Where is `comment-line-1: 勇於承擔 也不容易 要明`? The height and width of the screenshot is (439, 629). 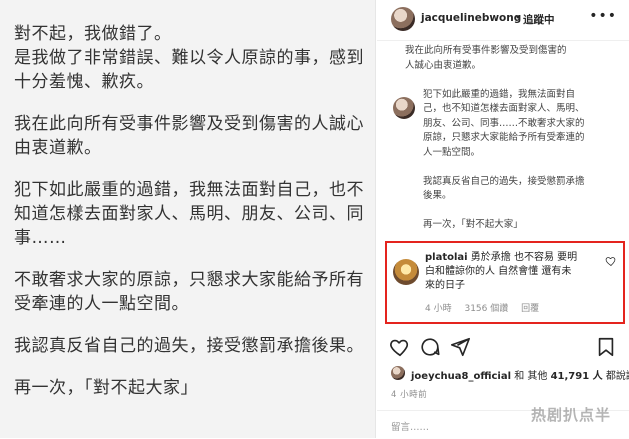
comment-line-1: 勇於承擔 也不容易 要明 is located at coordinates (524, 257).